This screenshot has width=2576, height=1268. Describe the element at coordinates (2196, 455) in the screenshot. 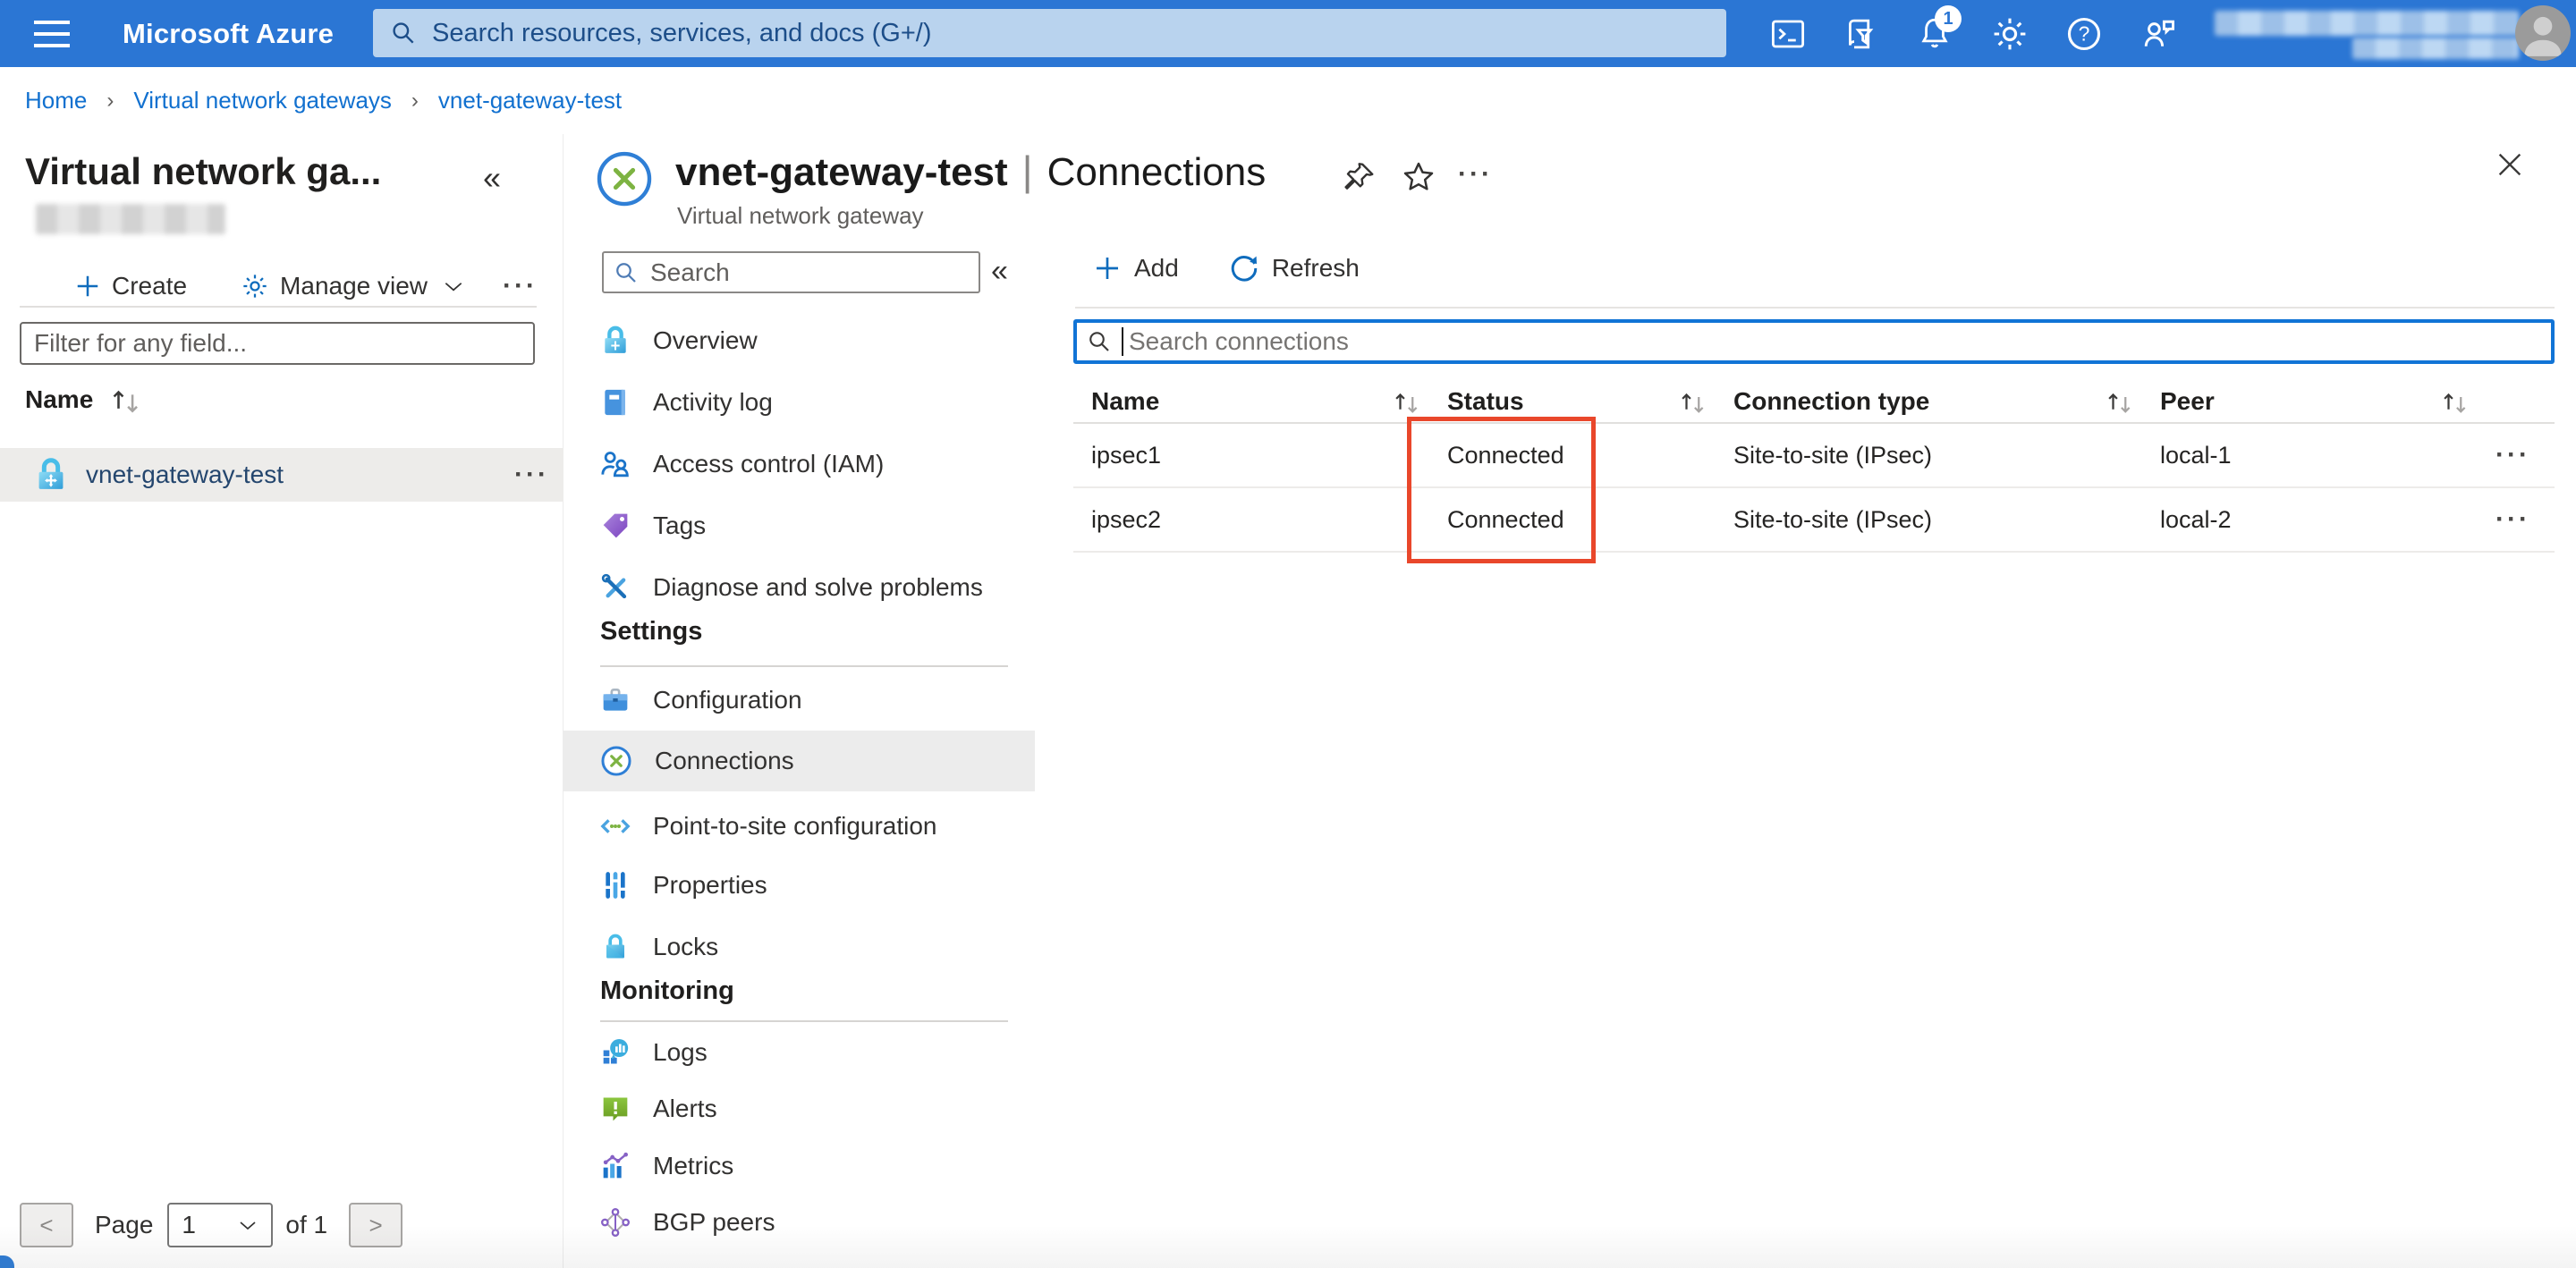

I see `cell-peer: local-1` at that location.